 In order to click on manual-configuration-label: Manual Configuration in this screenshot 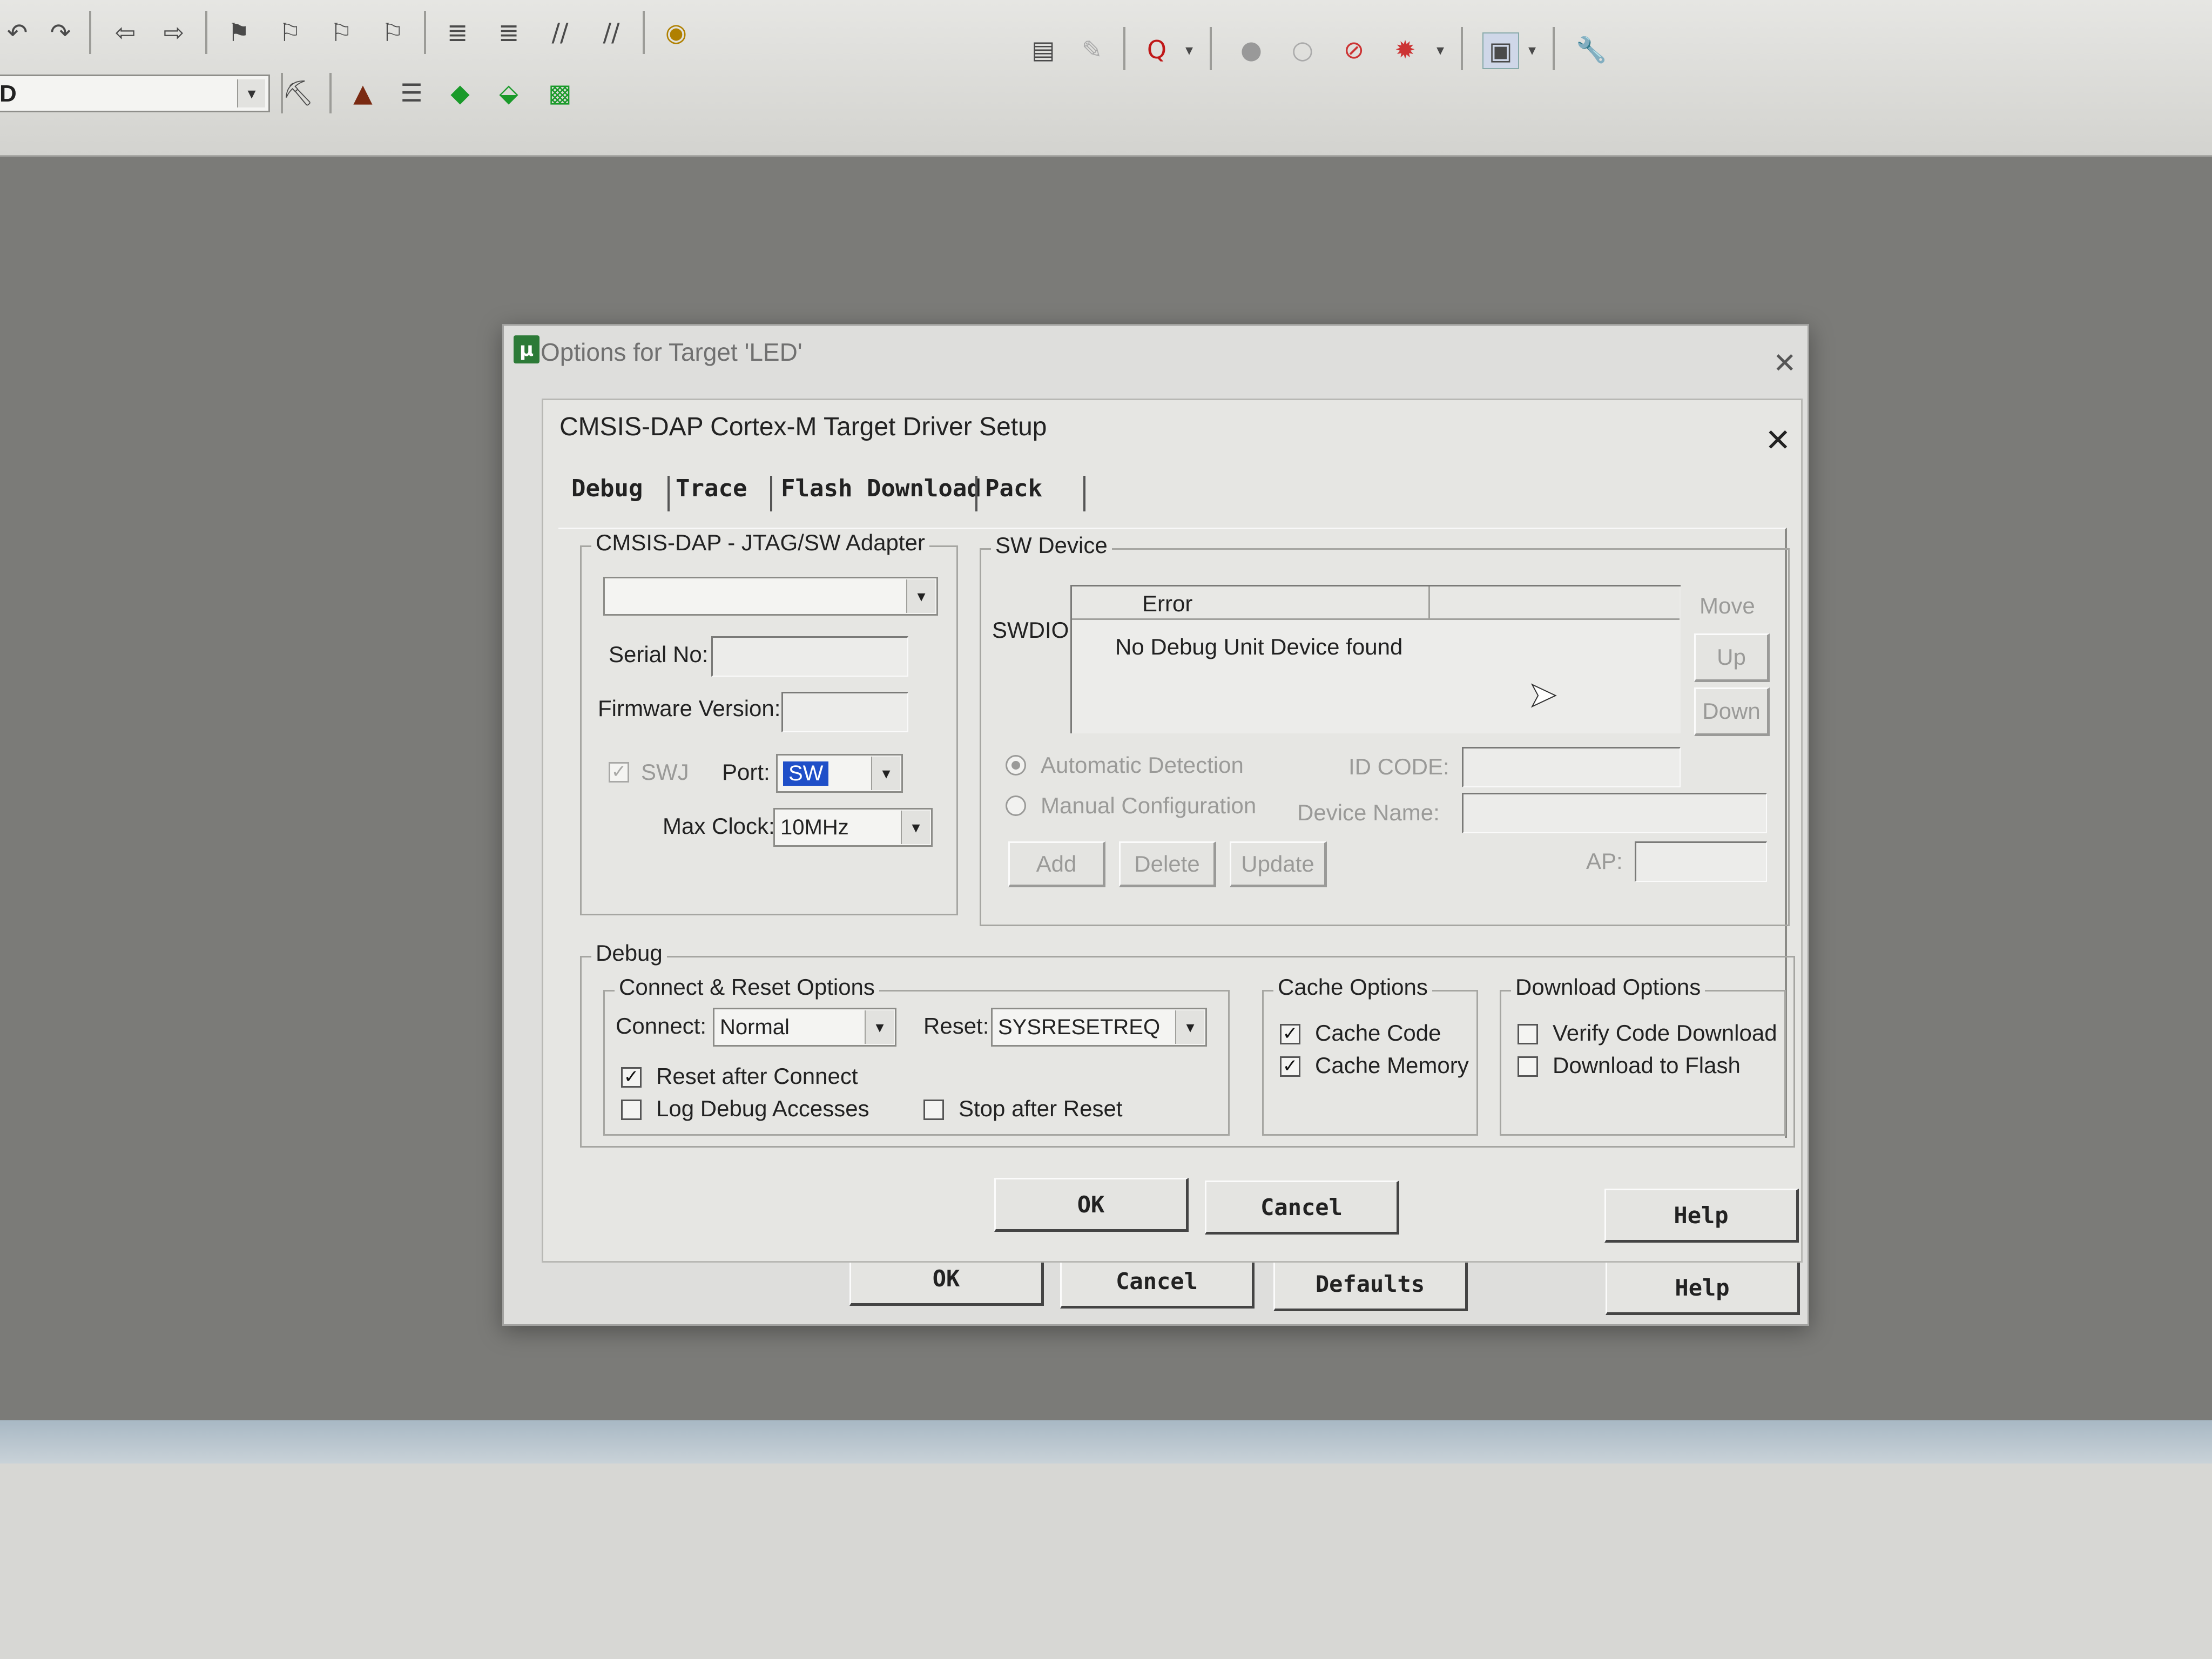, I will do `click(1149, 805)`.